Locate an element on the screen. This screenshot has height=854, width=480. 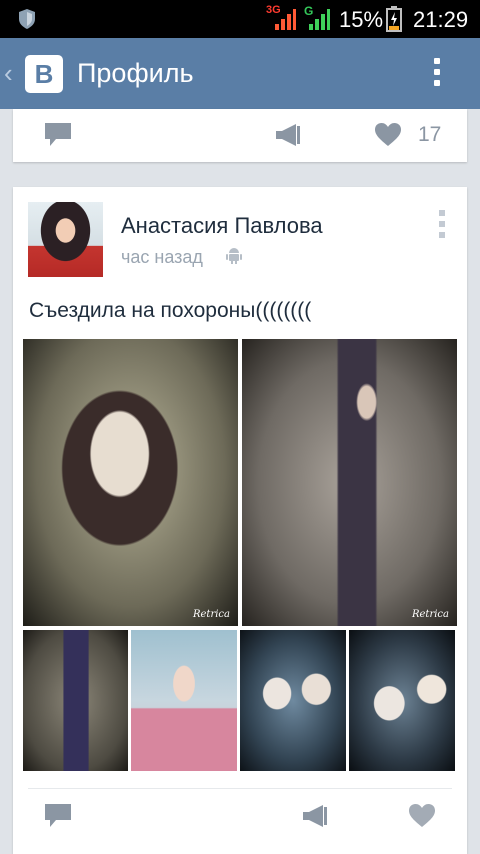
overflow-menu-icon is located at coordinates (437, 75).